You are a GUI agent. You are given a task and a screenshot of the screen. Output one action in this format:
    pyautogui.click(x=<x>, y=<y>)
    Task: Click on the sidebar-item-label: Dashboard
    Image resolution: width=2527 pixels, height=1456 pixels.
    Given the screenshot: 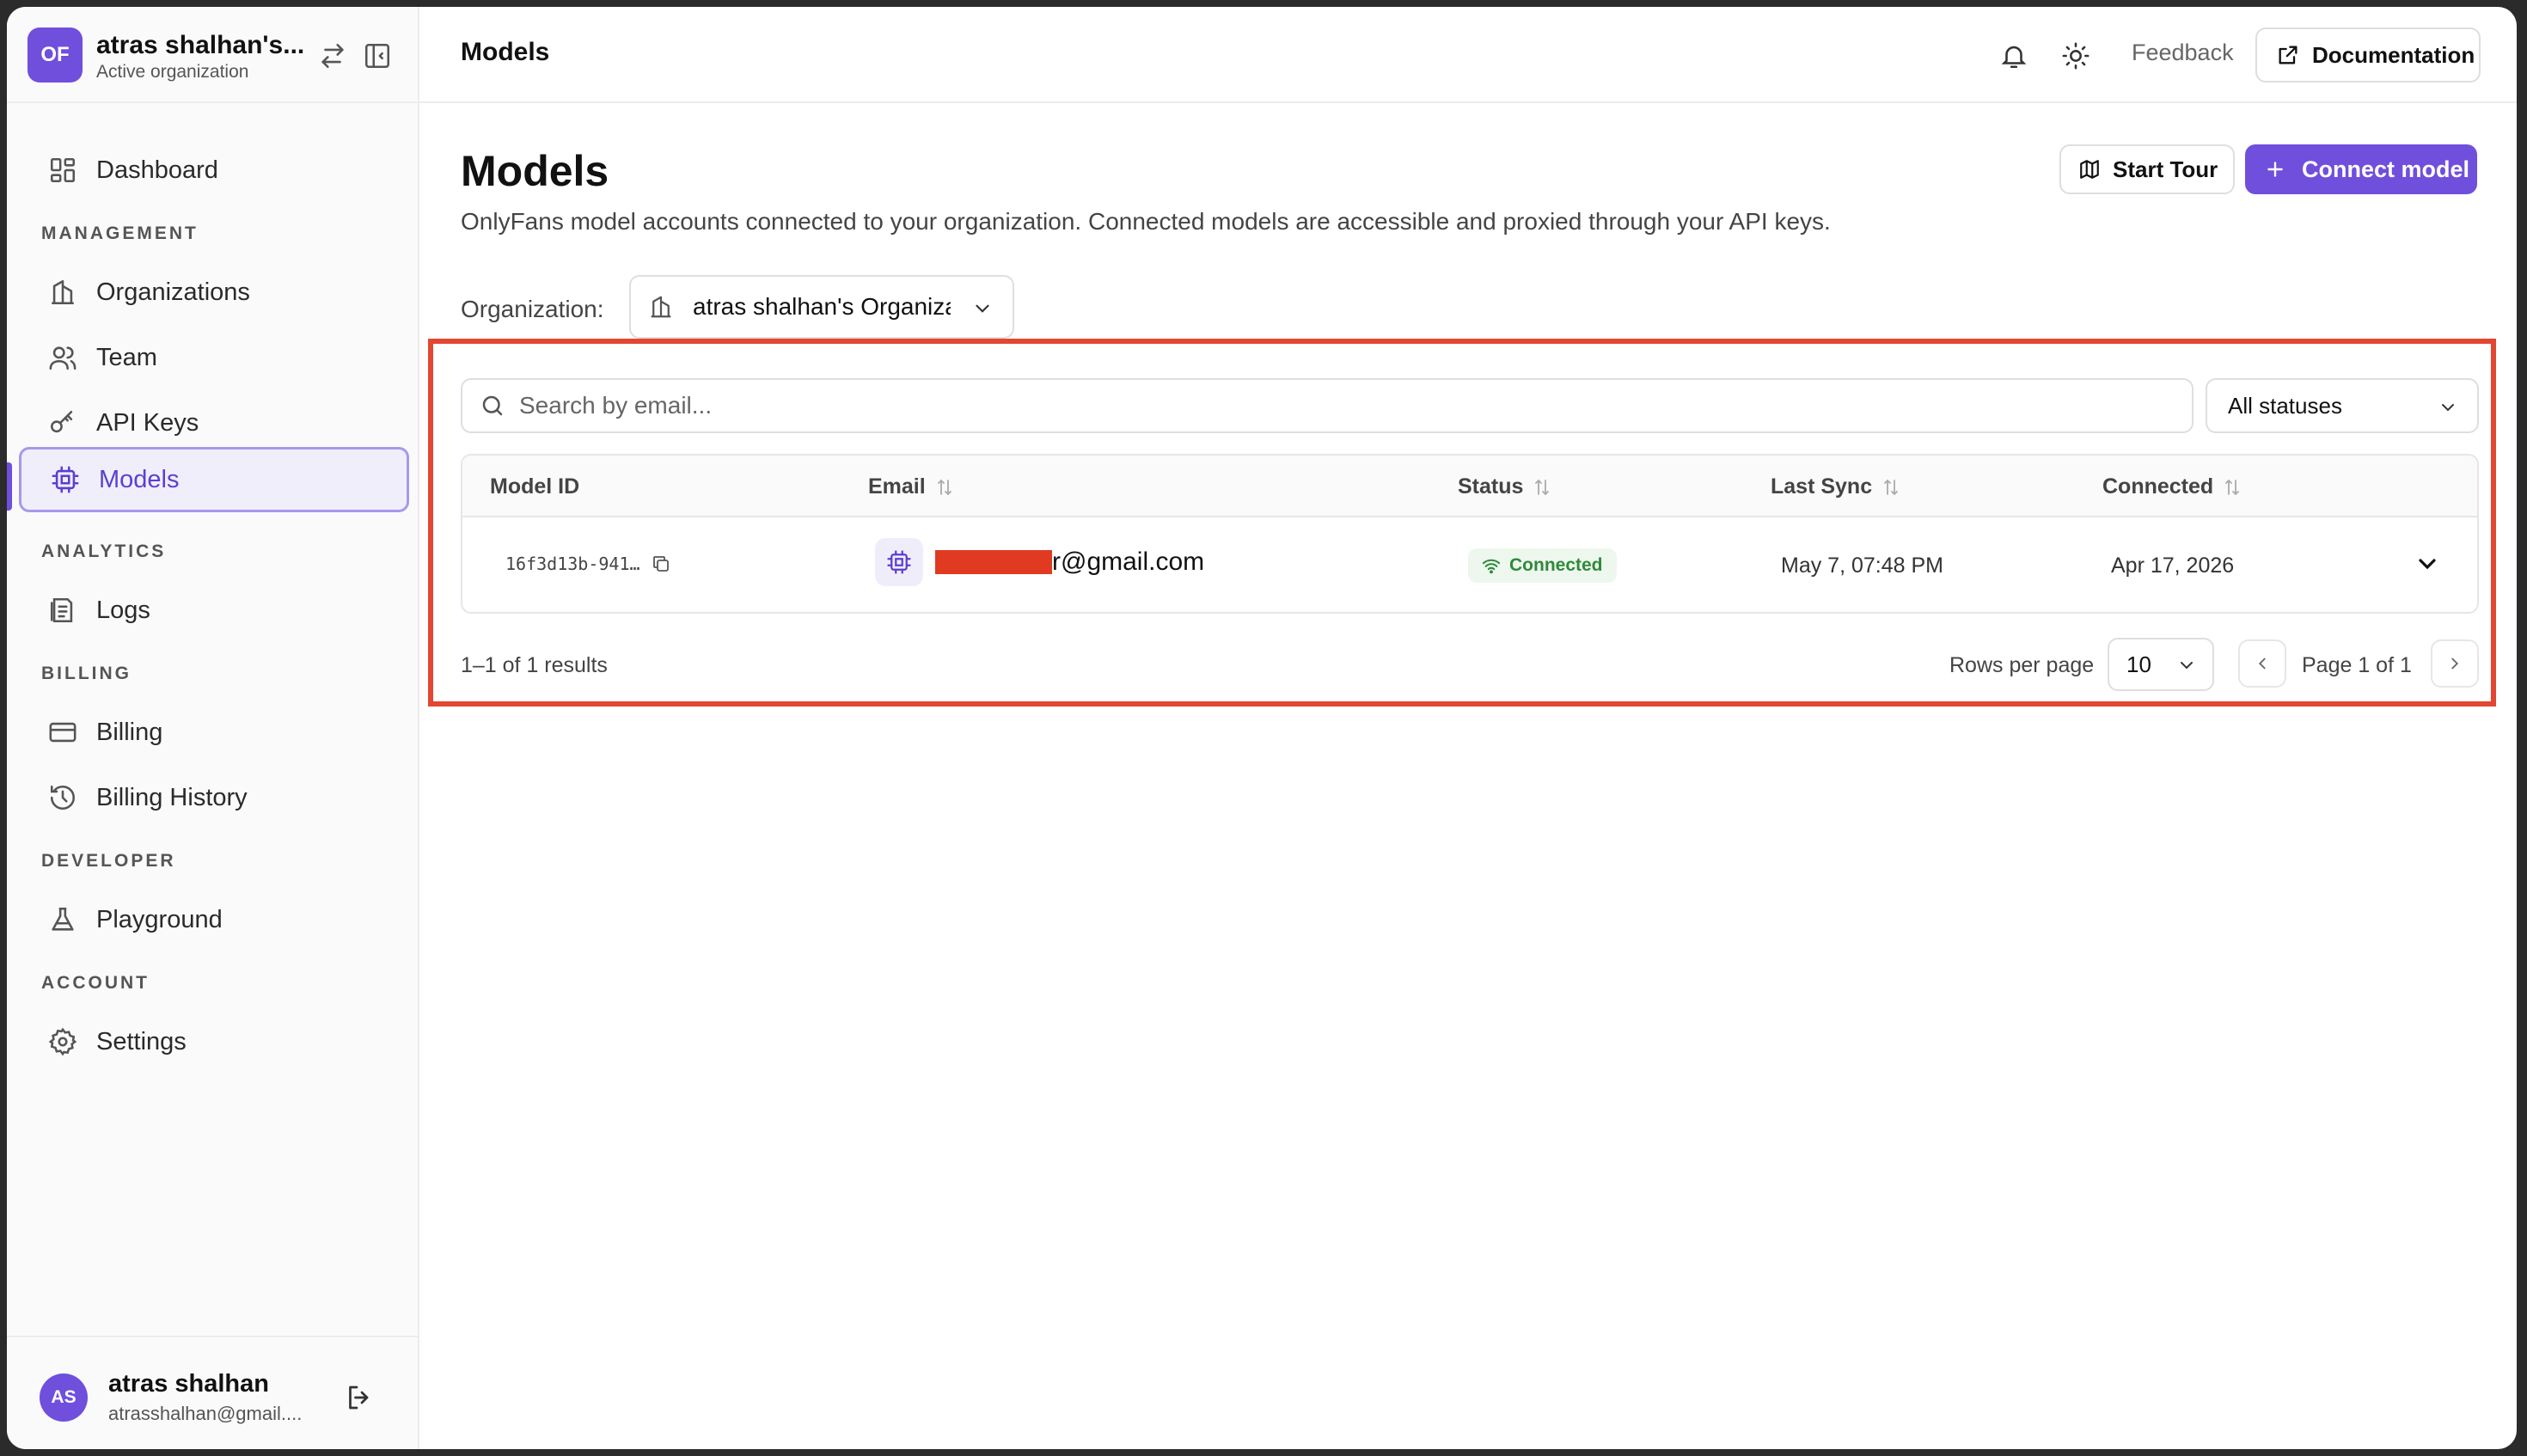 What is the action you would take?
    pyautogui.click(x=157, y=170)
    